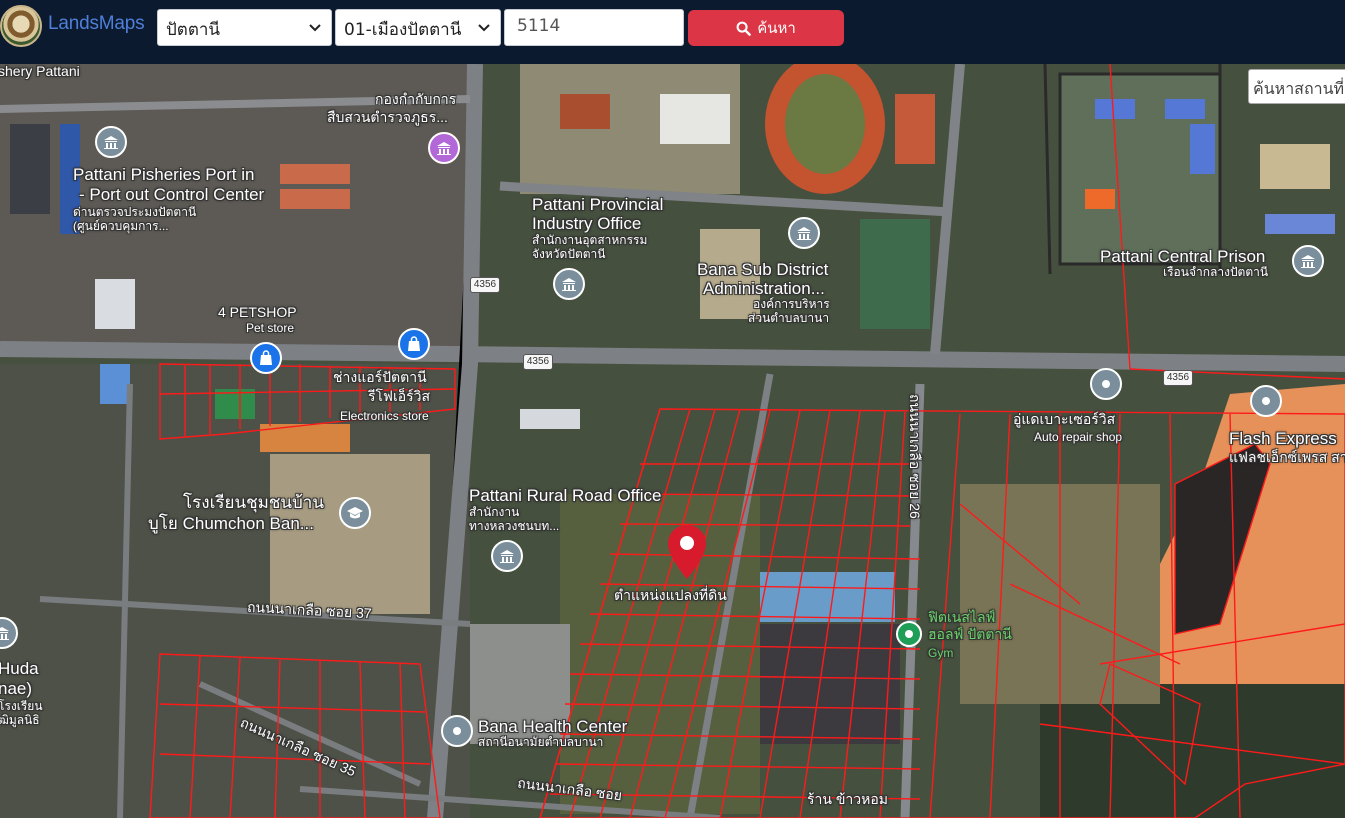 This screenshot has width=1345, height=818. What do you see at coordinates (670, 595) in the screenshot?
I see `marker-label: ตำแหน่งแปลงที่ดิน` at bounding box center [670, 595].